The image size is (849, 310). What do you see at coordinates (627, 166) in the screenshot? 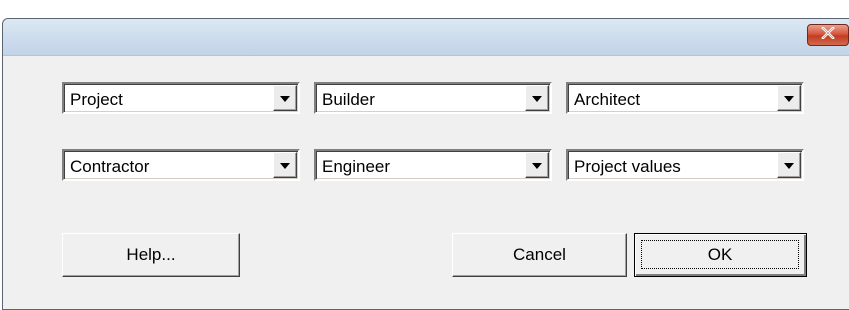
I see `project-values-dropdown-value: Project values` at bounding box center [627, 166].